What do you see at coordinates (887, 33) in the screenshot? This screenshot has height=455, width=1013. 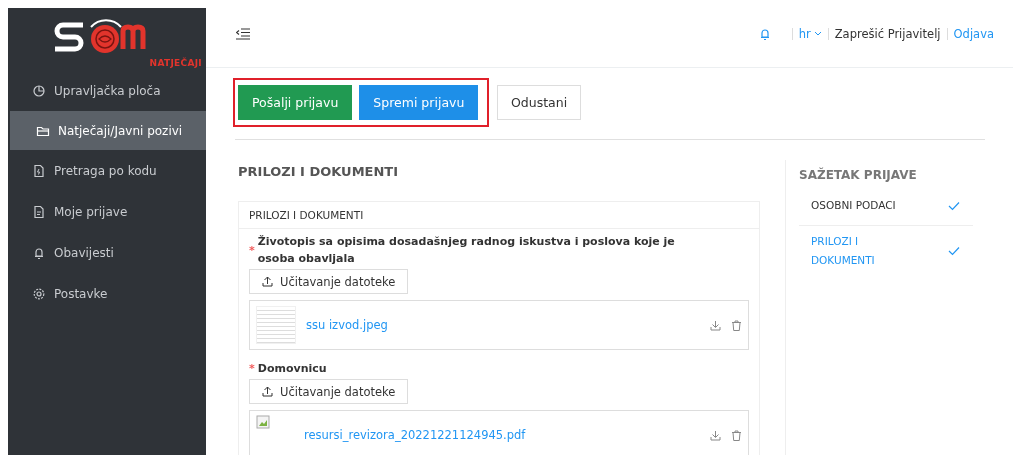 I see `user-name: Zaprešić Prijavitelj` at bounding box center [887, 33].